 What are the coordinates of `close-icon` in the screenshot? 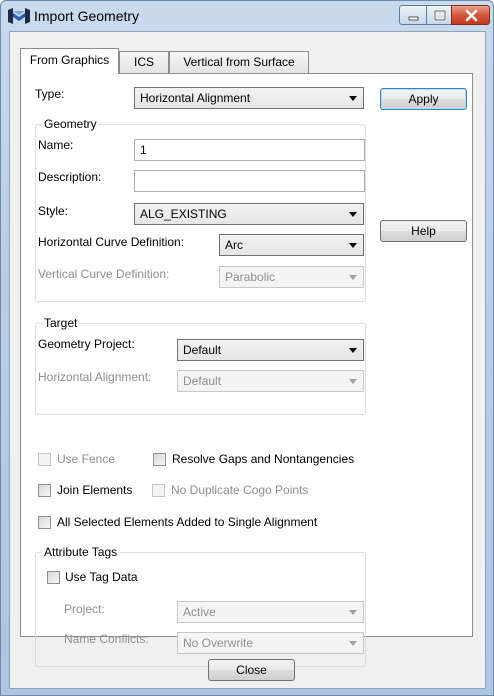 It's located at (471, 15).